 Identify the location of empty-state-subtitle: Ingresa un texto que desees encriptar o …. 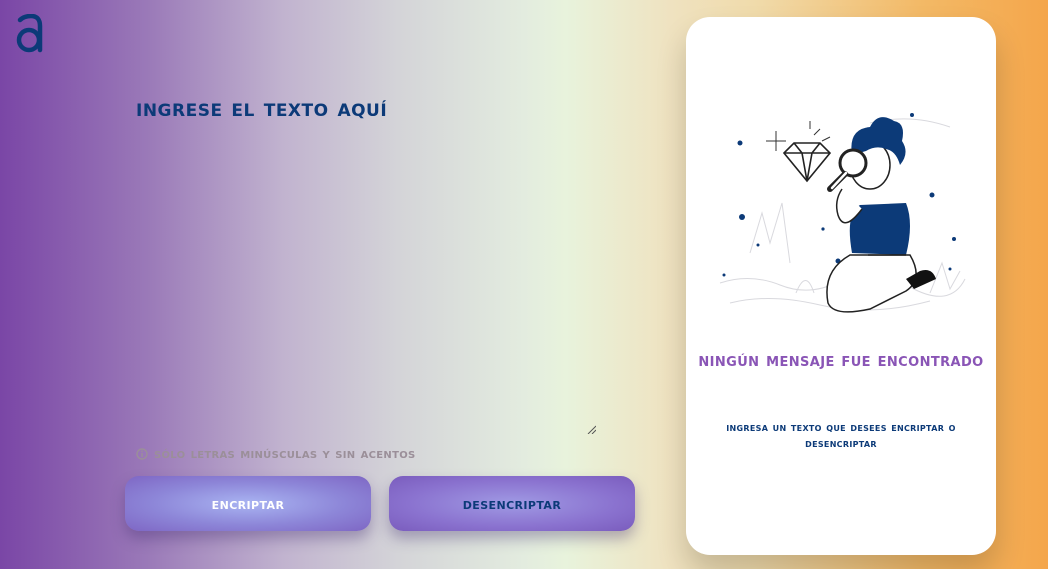
(841, 435).